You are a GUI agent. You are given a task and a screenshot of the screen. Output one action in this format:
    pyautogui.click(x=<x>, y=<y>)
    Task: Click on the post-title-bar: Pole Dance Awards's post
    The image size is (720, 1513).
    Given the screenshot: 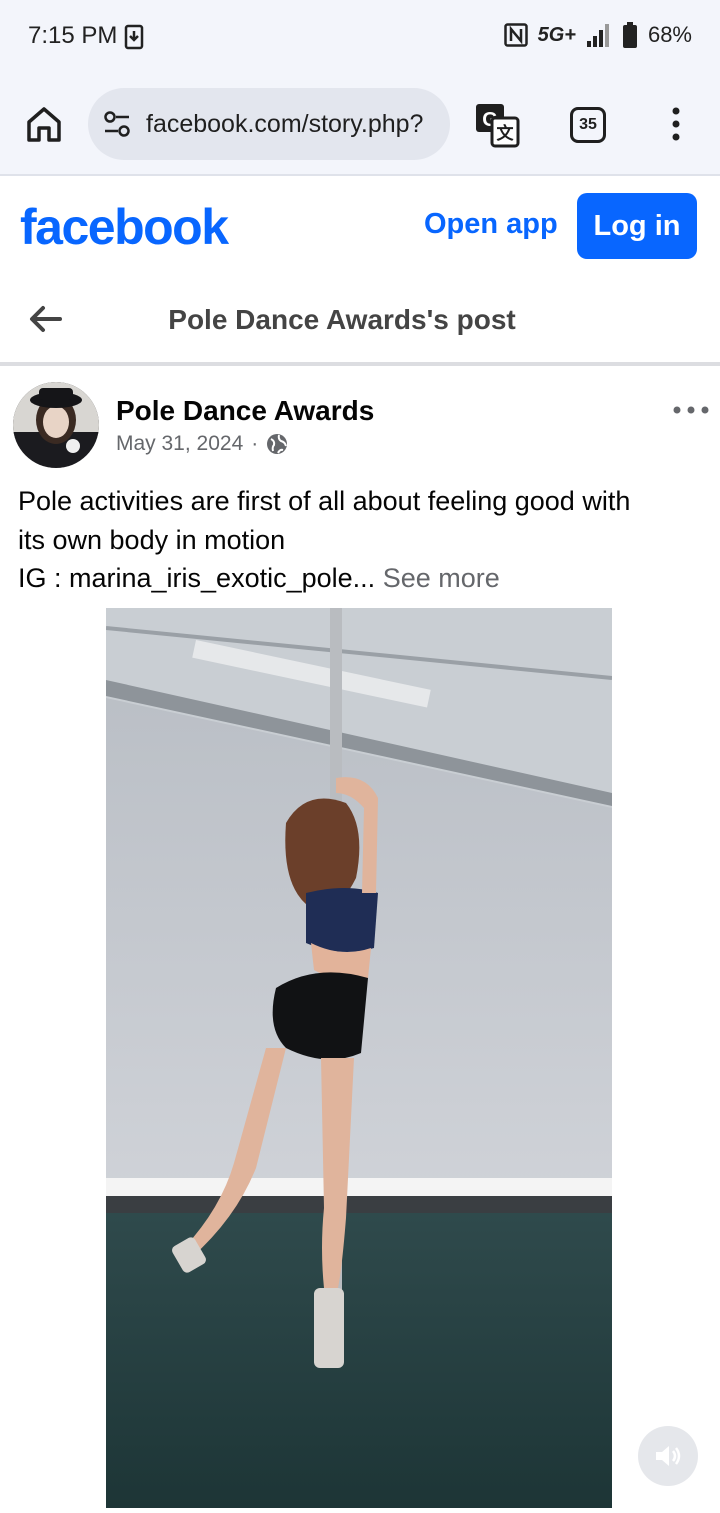 What is the action you would take?
    pyautogui.click(x=360, y=321)
    